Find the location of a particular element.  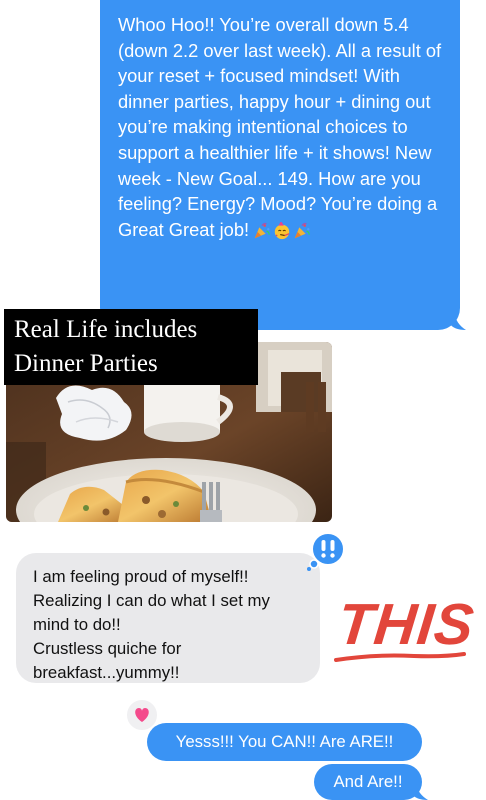

partying-face-icon is located at coordinates (282, 231).